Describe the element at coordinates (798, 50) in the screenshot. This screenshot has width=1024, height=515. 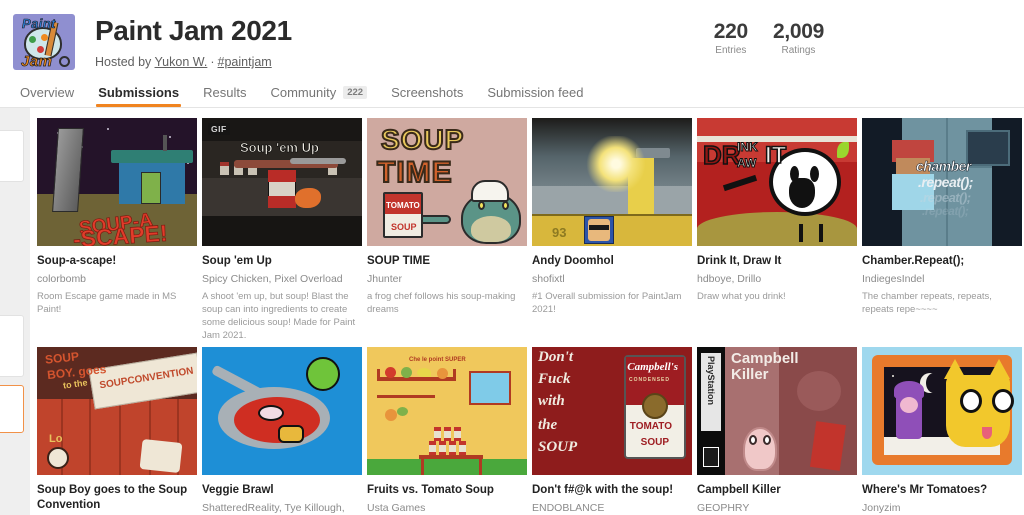
I see `ratings-label: Ratings` at that location.